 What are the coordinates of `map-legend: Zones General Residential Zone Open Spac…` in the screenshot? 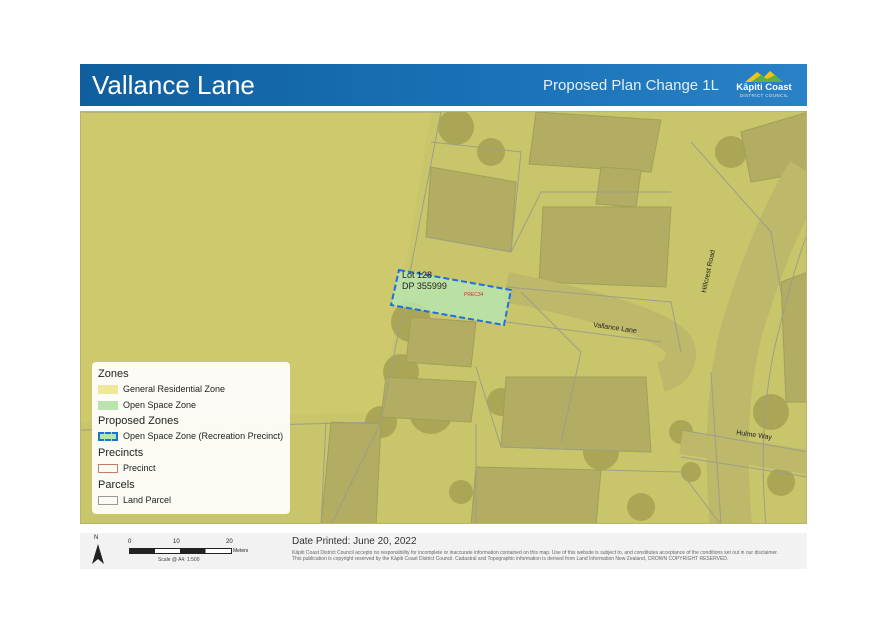 It's located at (191, 438).